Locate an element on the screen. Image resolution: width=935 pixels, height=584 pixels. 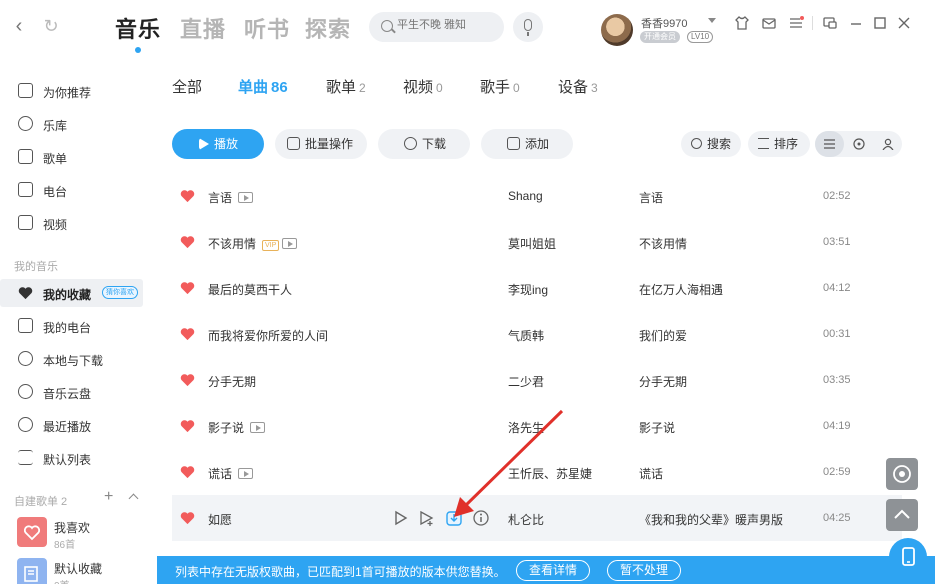
row-play-icon is located at coordinates (400, 518).